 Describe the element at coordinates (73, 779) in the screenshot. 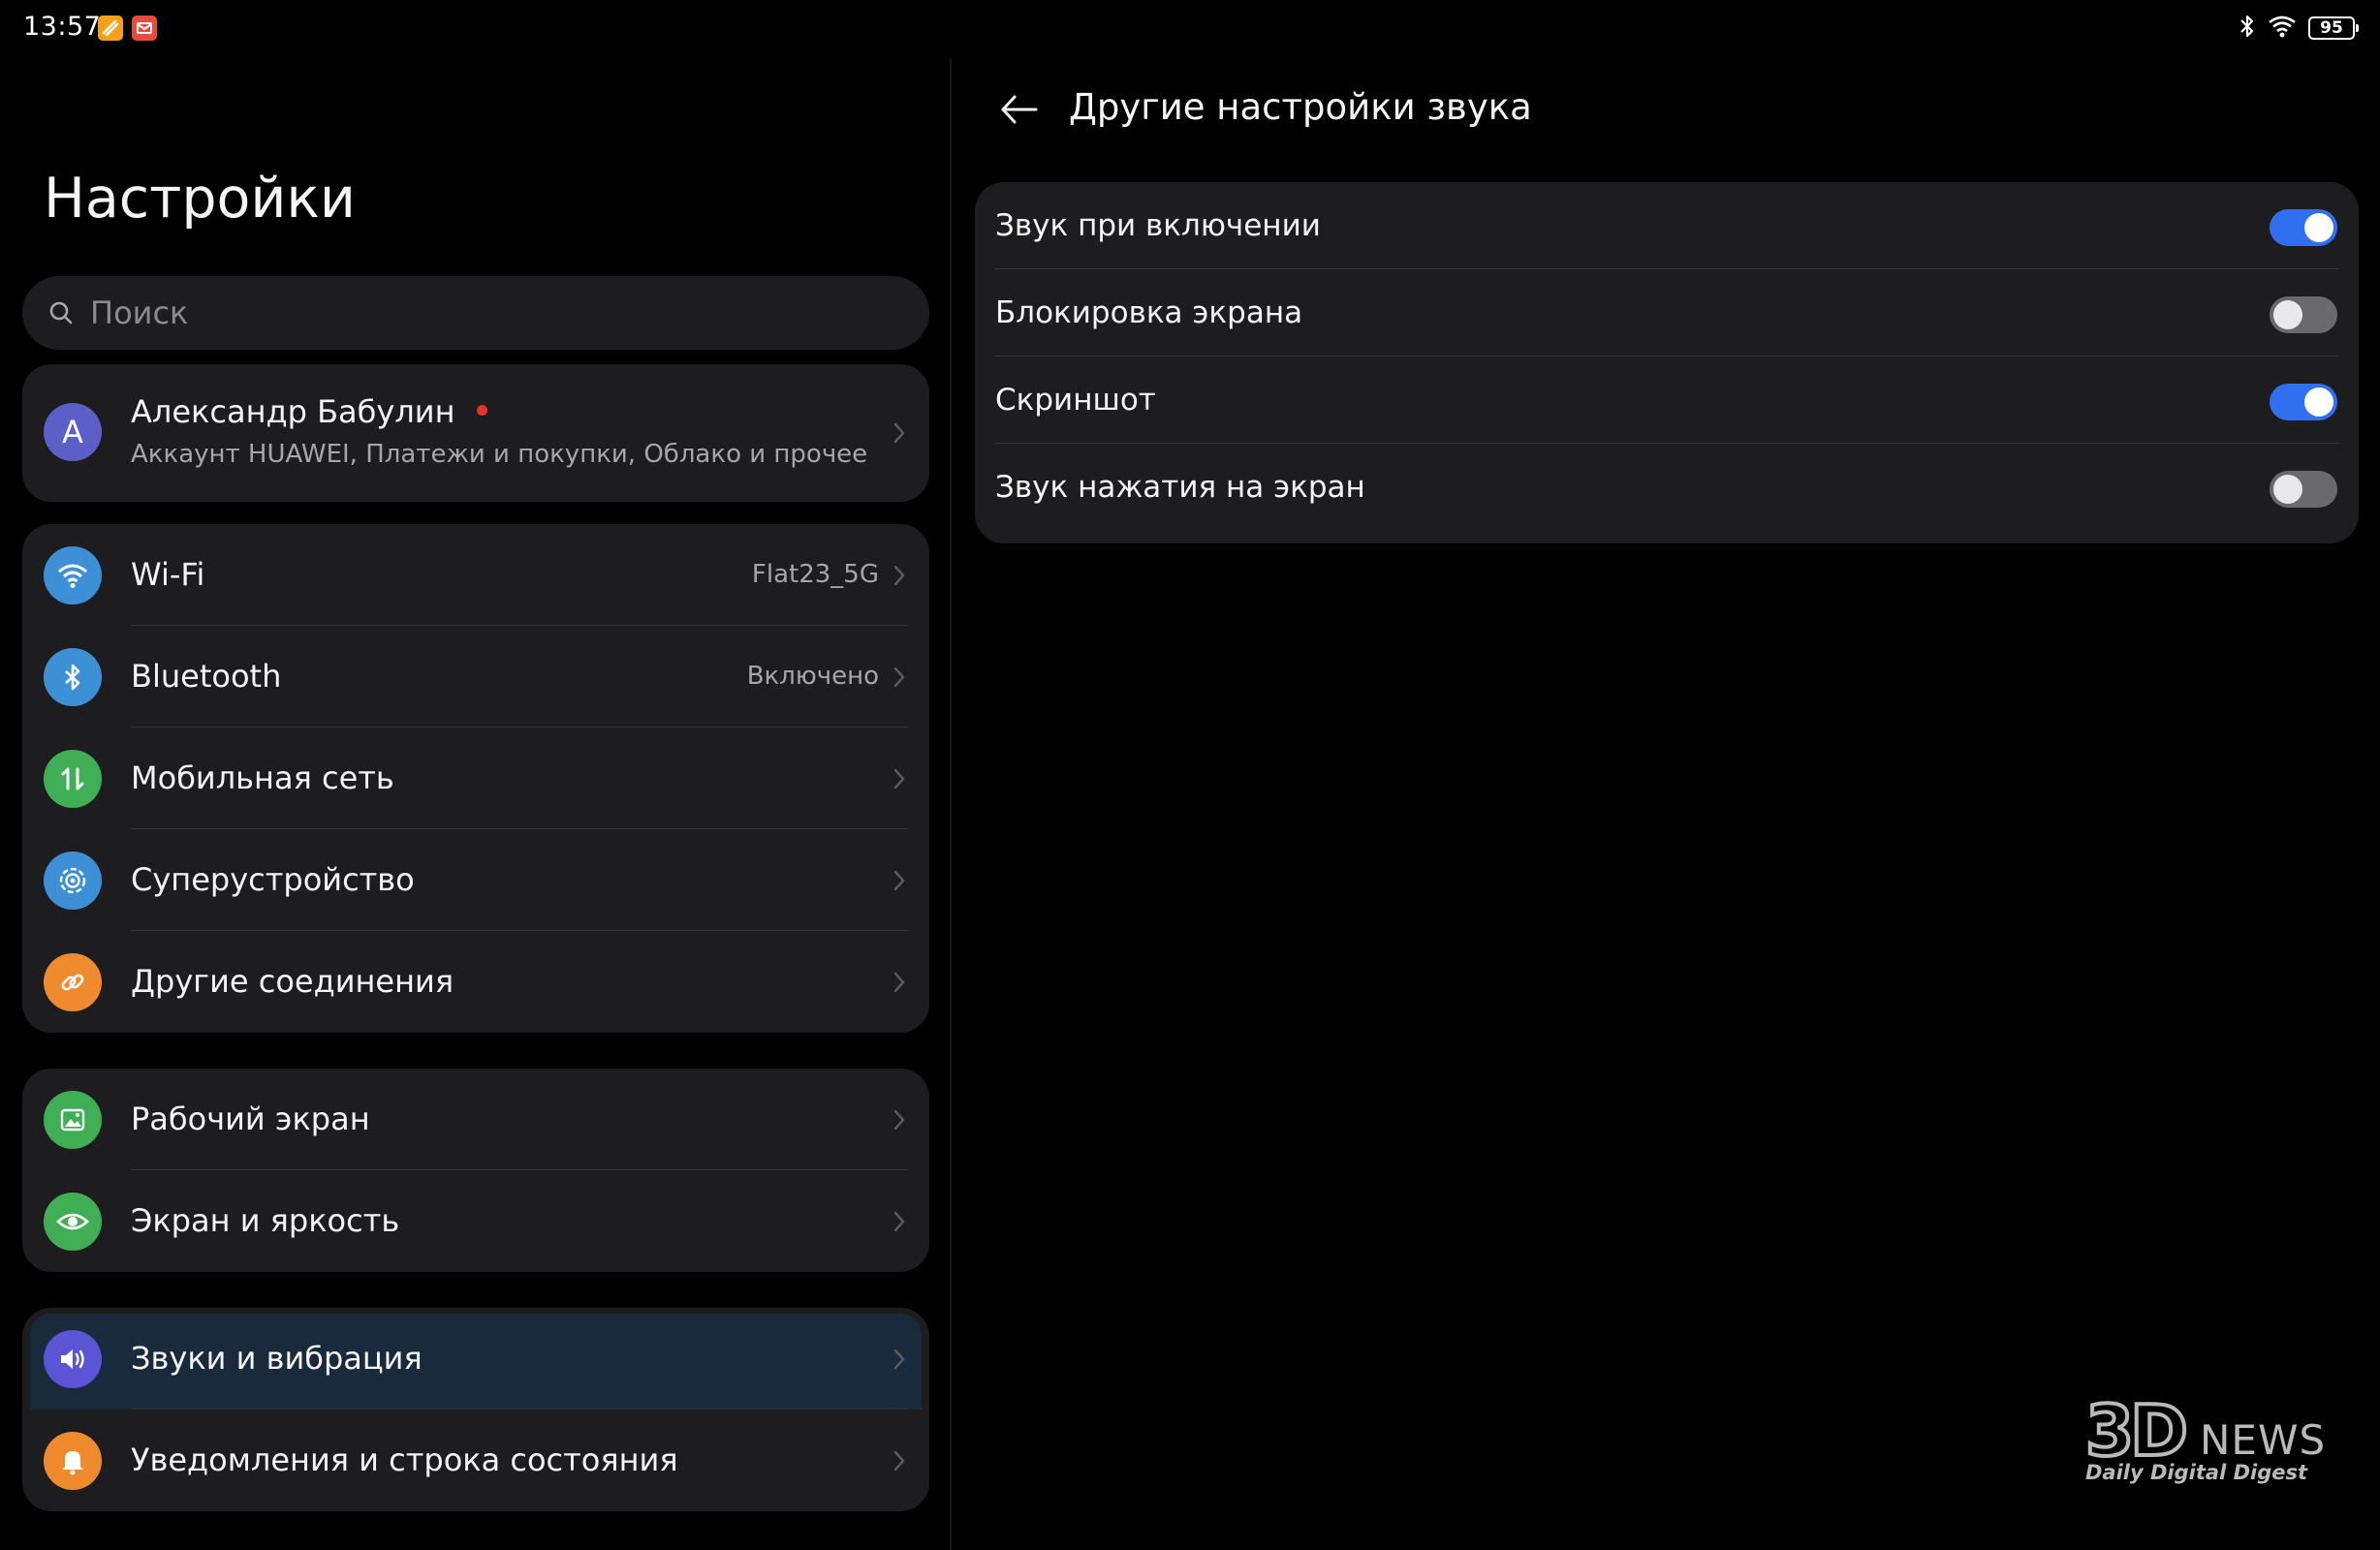

I see `mobile-data-icon` at that location.